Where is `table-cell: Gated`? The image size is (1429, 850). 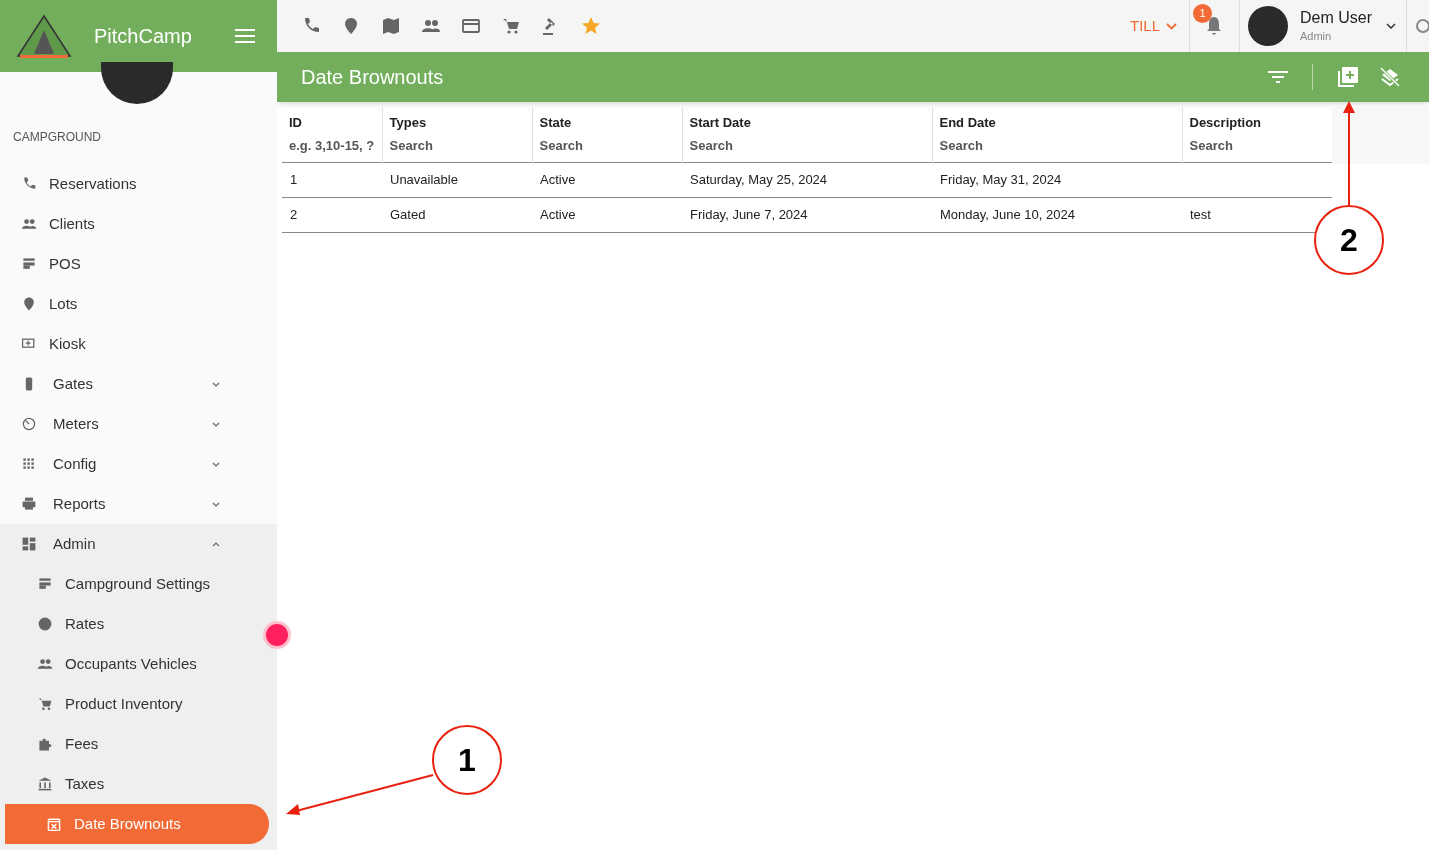 table-cell: Gated is located at coordinates (408, 214).